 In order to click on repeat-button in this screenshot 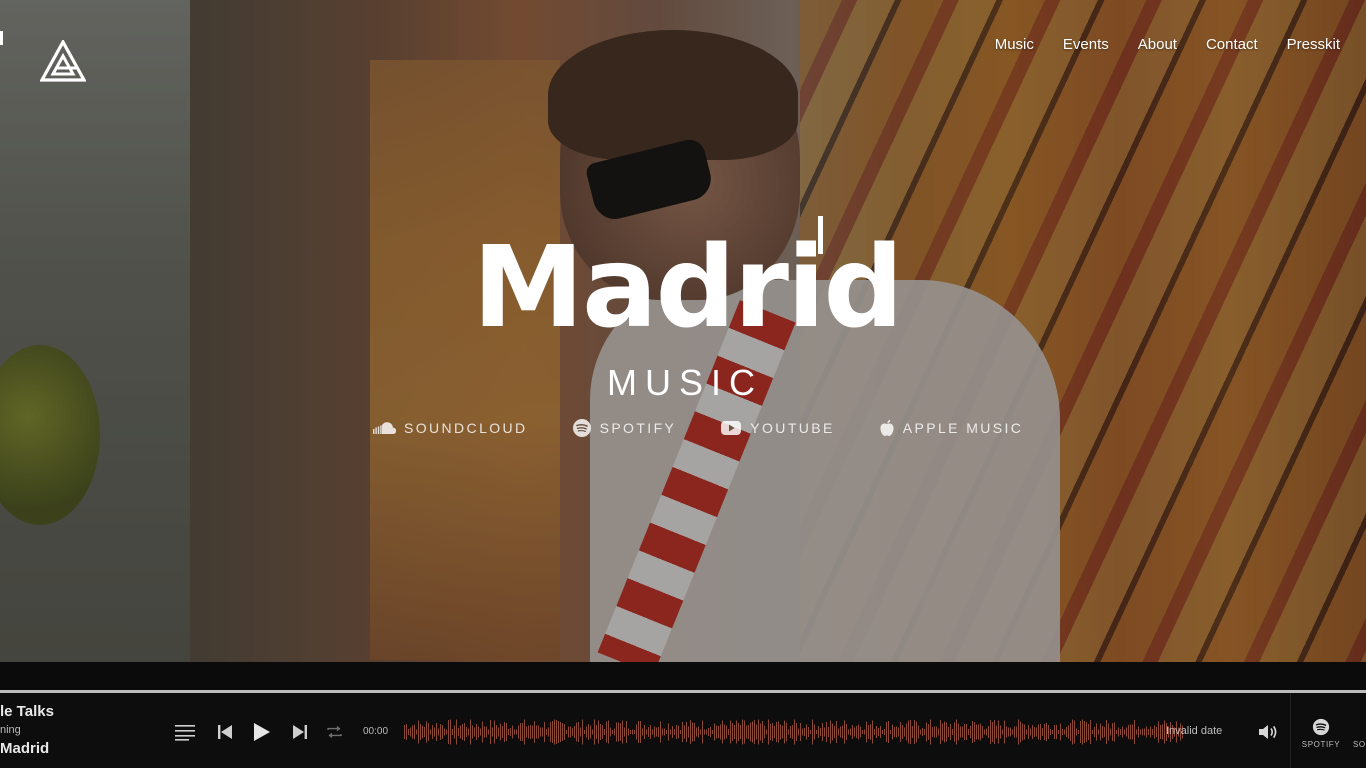, I will do `click(334, 732)`.